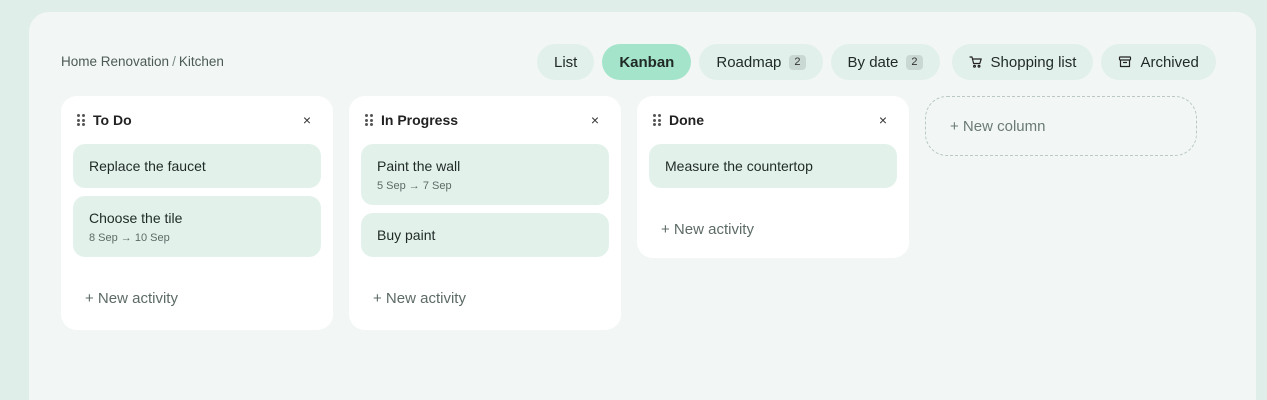 This screenshot has height=400, width=1267. I want to click on column-title: To Do, so click(196, 120).